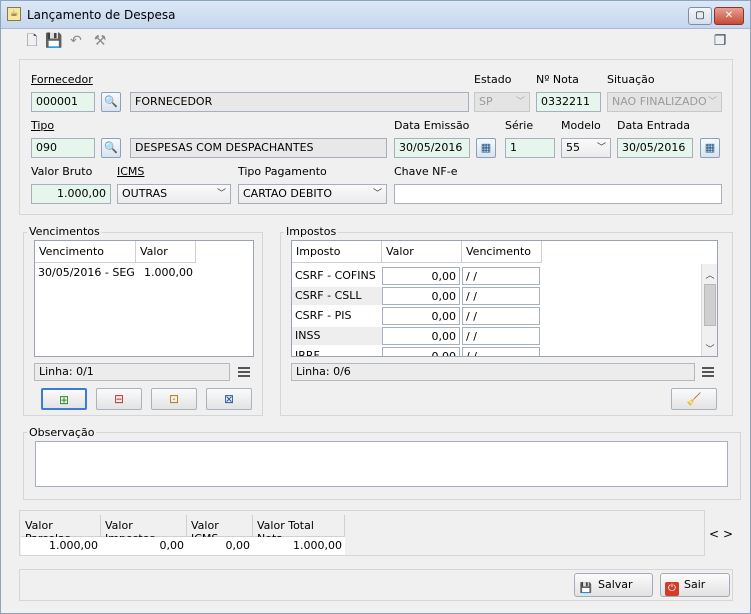  I want to click on restore-button: ▢, so click(700, 16).